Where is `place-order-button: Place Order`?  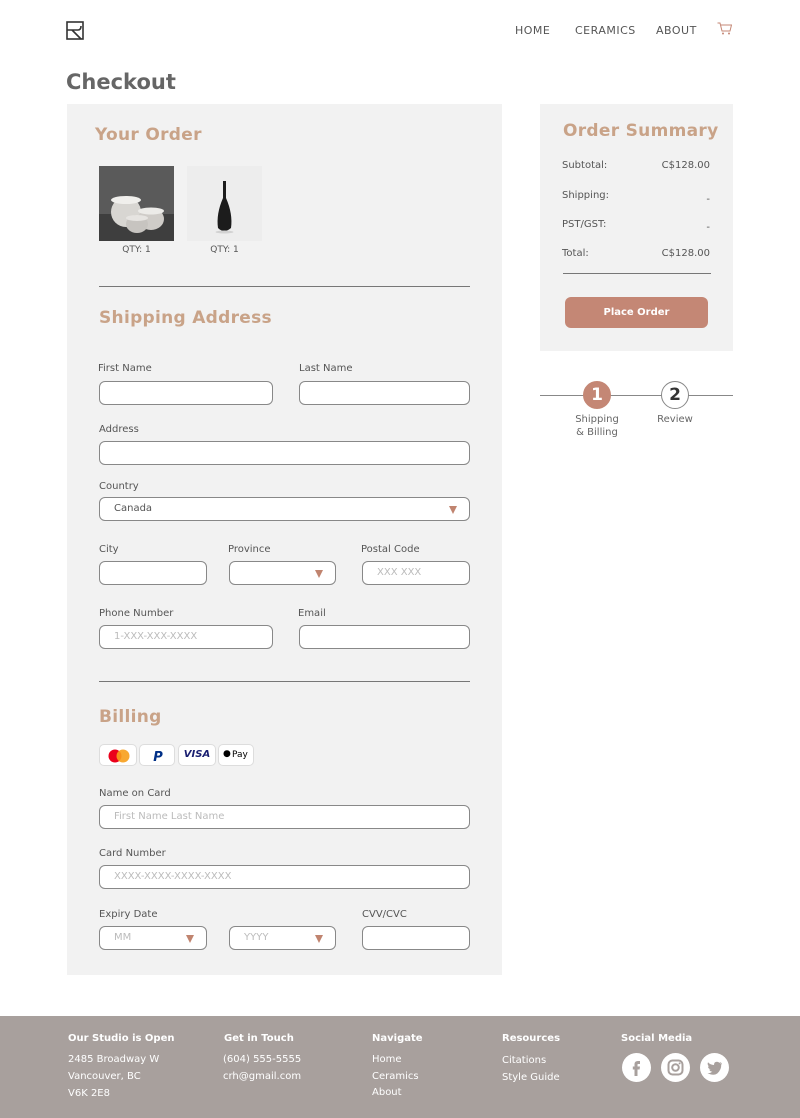 place-order-button: Place Order is located at coordinates (636, 312).